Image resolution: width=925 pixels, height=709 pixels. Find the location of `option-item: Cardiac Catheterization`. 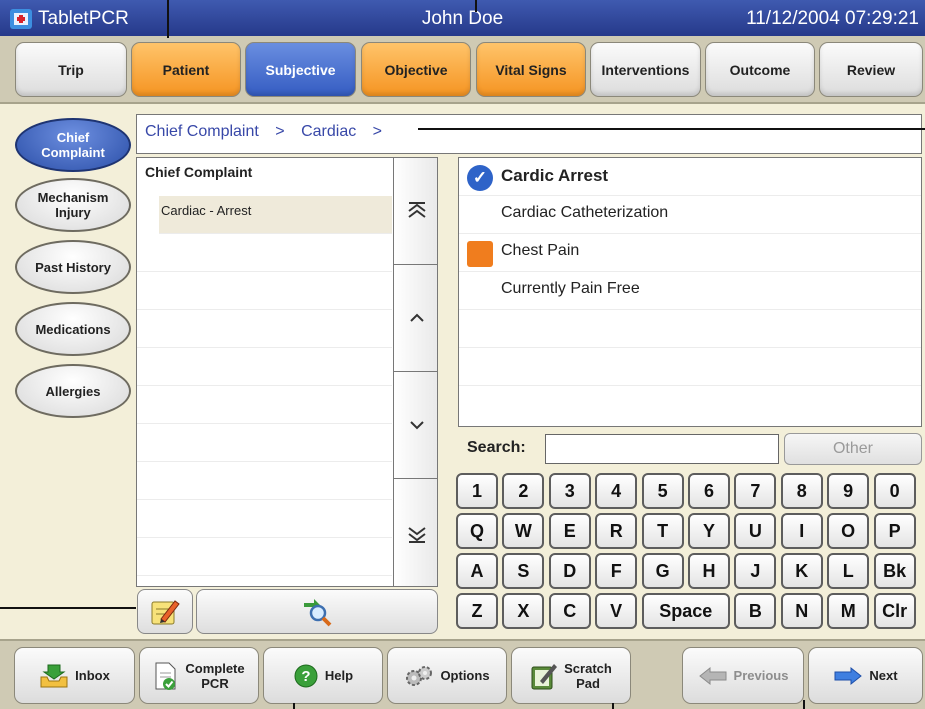

option-item: Cardiac Catheterization is located at coordinates (690, 215).